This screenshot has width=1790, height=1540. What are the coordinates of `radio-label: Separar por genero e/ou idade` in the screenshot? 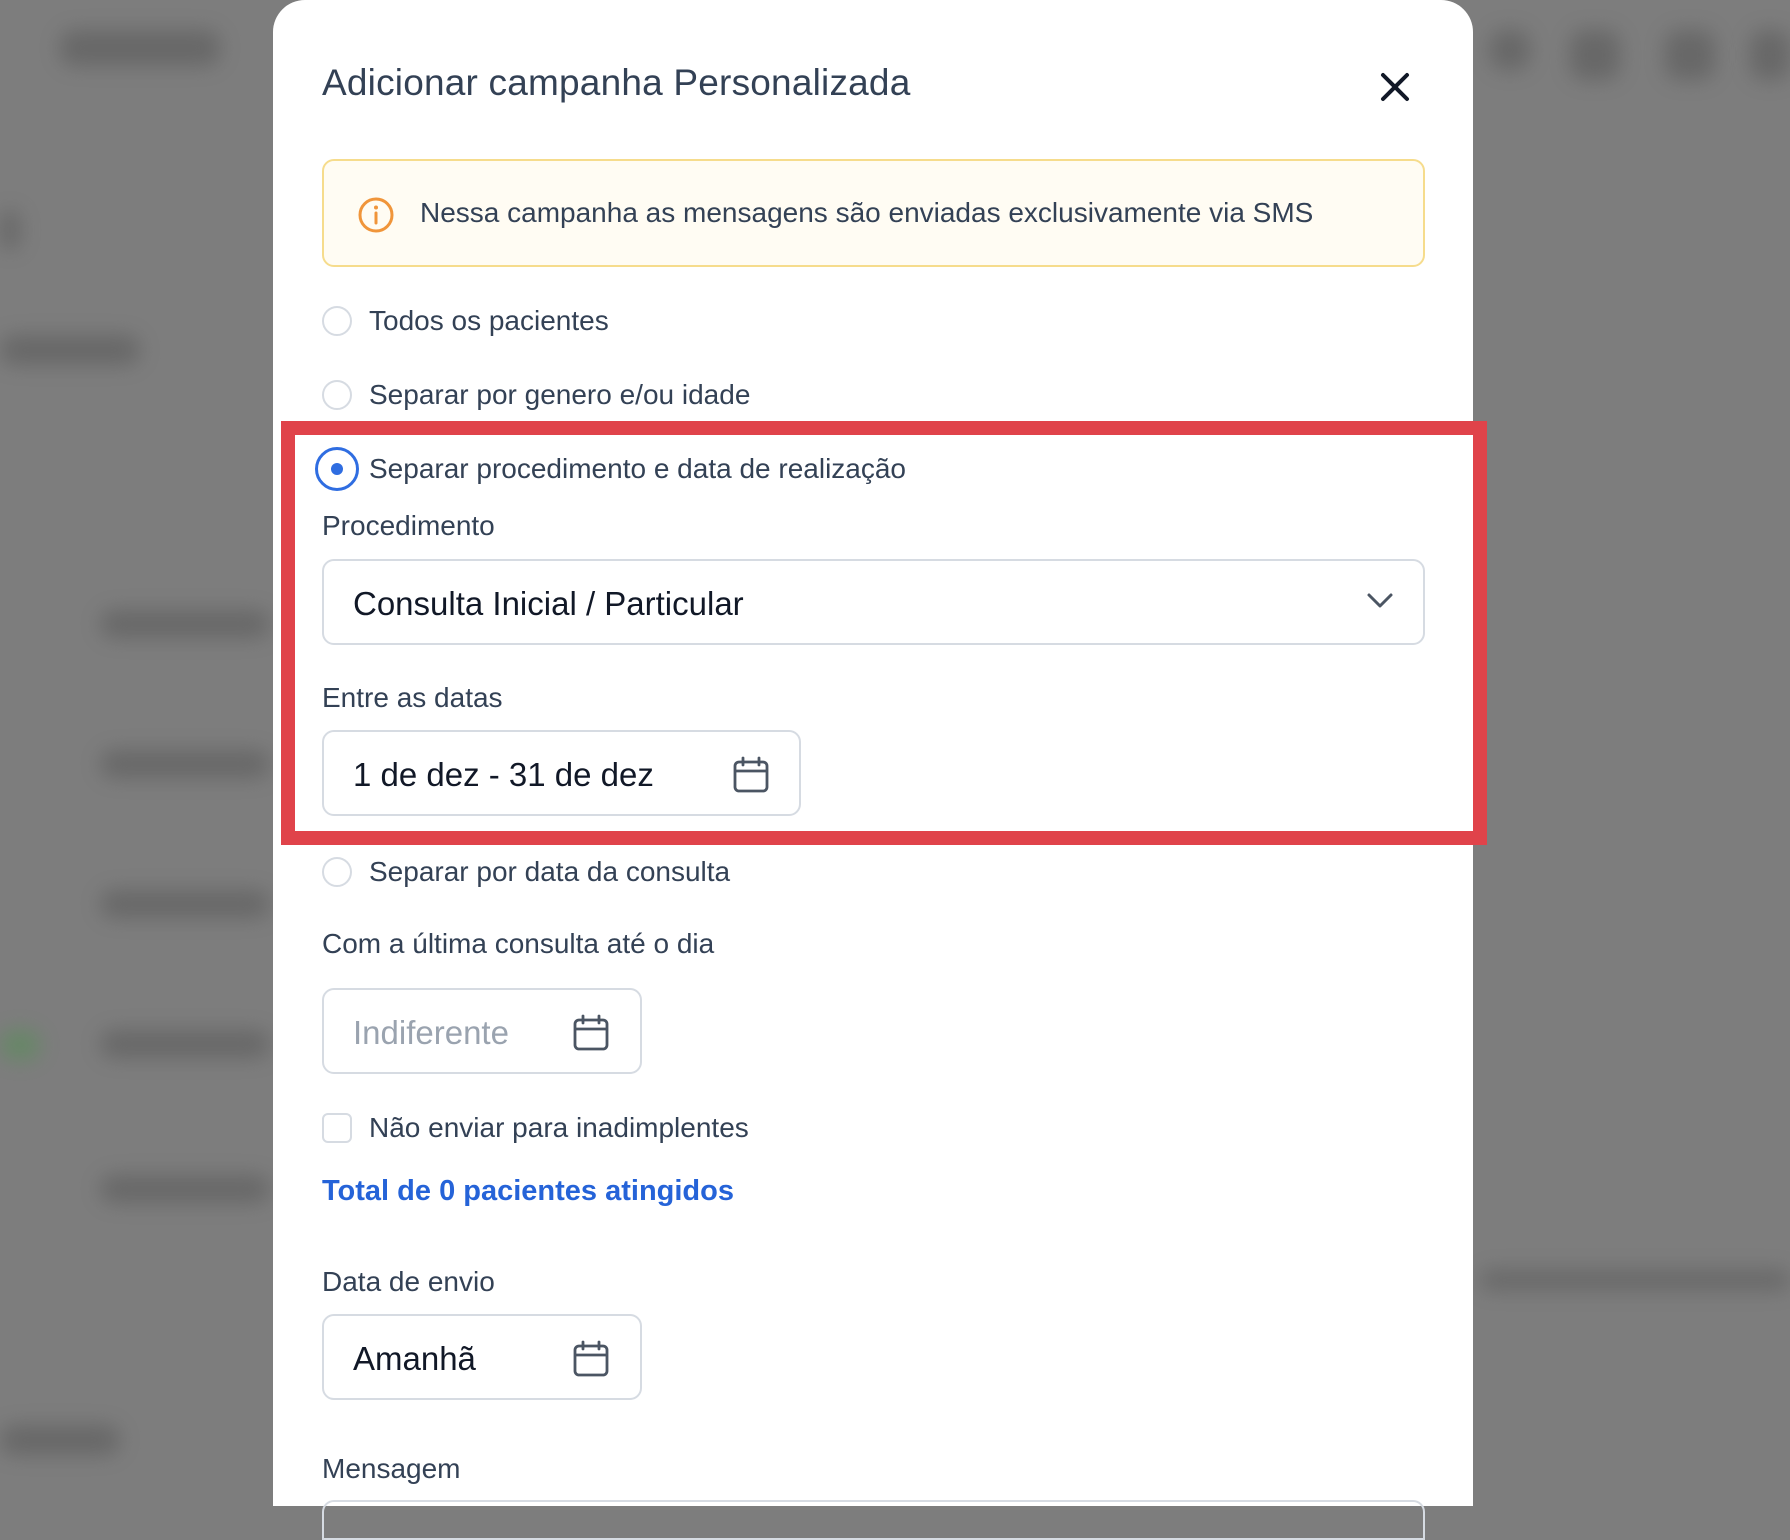 It's located at (560, 394).